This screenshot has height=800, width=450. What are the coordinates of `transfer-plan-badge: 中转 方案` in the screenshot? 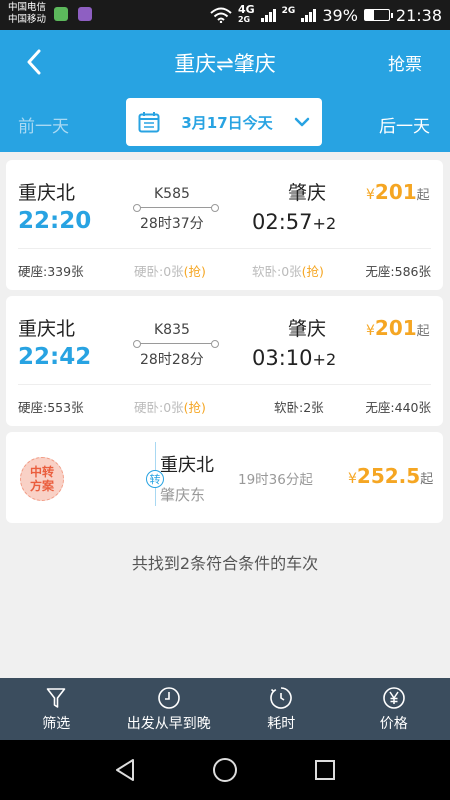 It's located at (42, 479).